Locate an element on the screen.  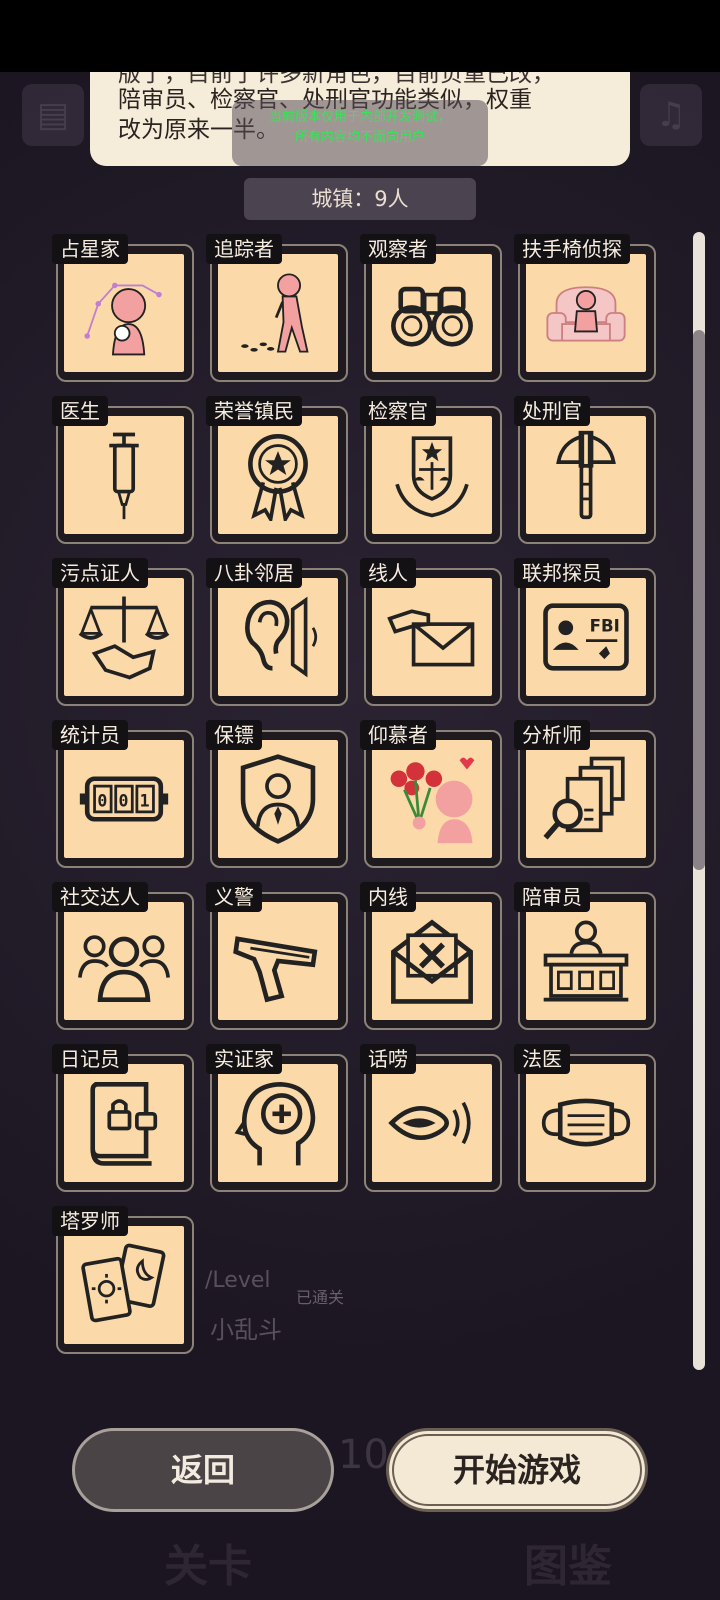
role-label: 话唠 is located at coordinates (388, 1059).